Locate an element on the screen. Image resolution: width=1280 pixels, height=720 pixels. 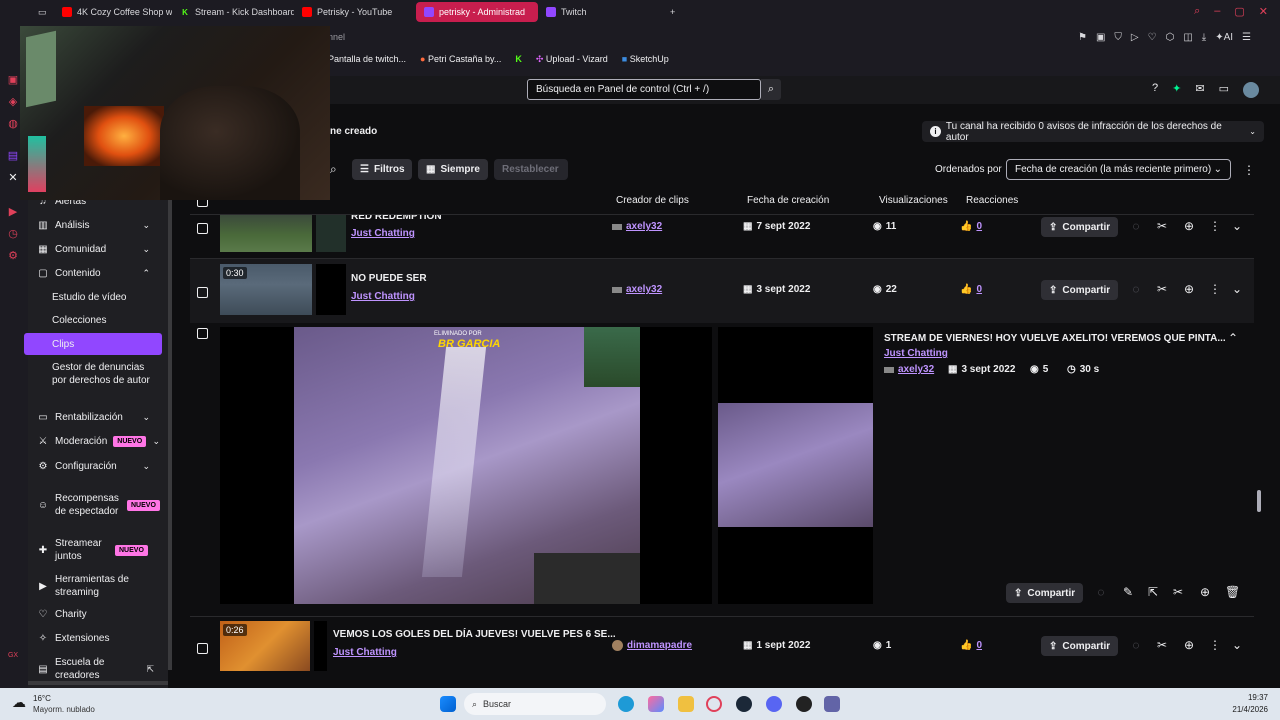
sidebar-hscrollbar is located at coordinates (98, 683).